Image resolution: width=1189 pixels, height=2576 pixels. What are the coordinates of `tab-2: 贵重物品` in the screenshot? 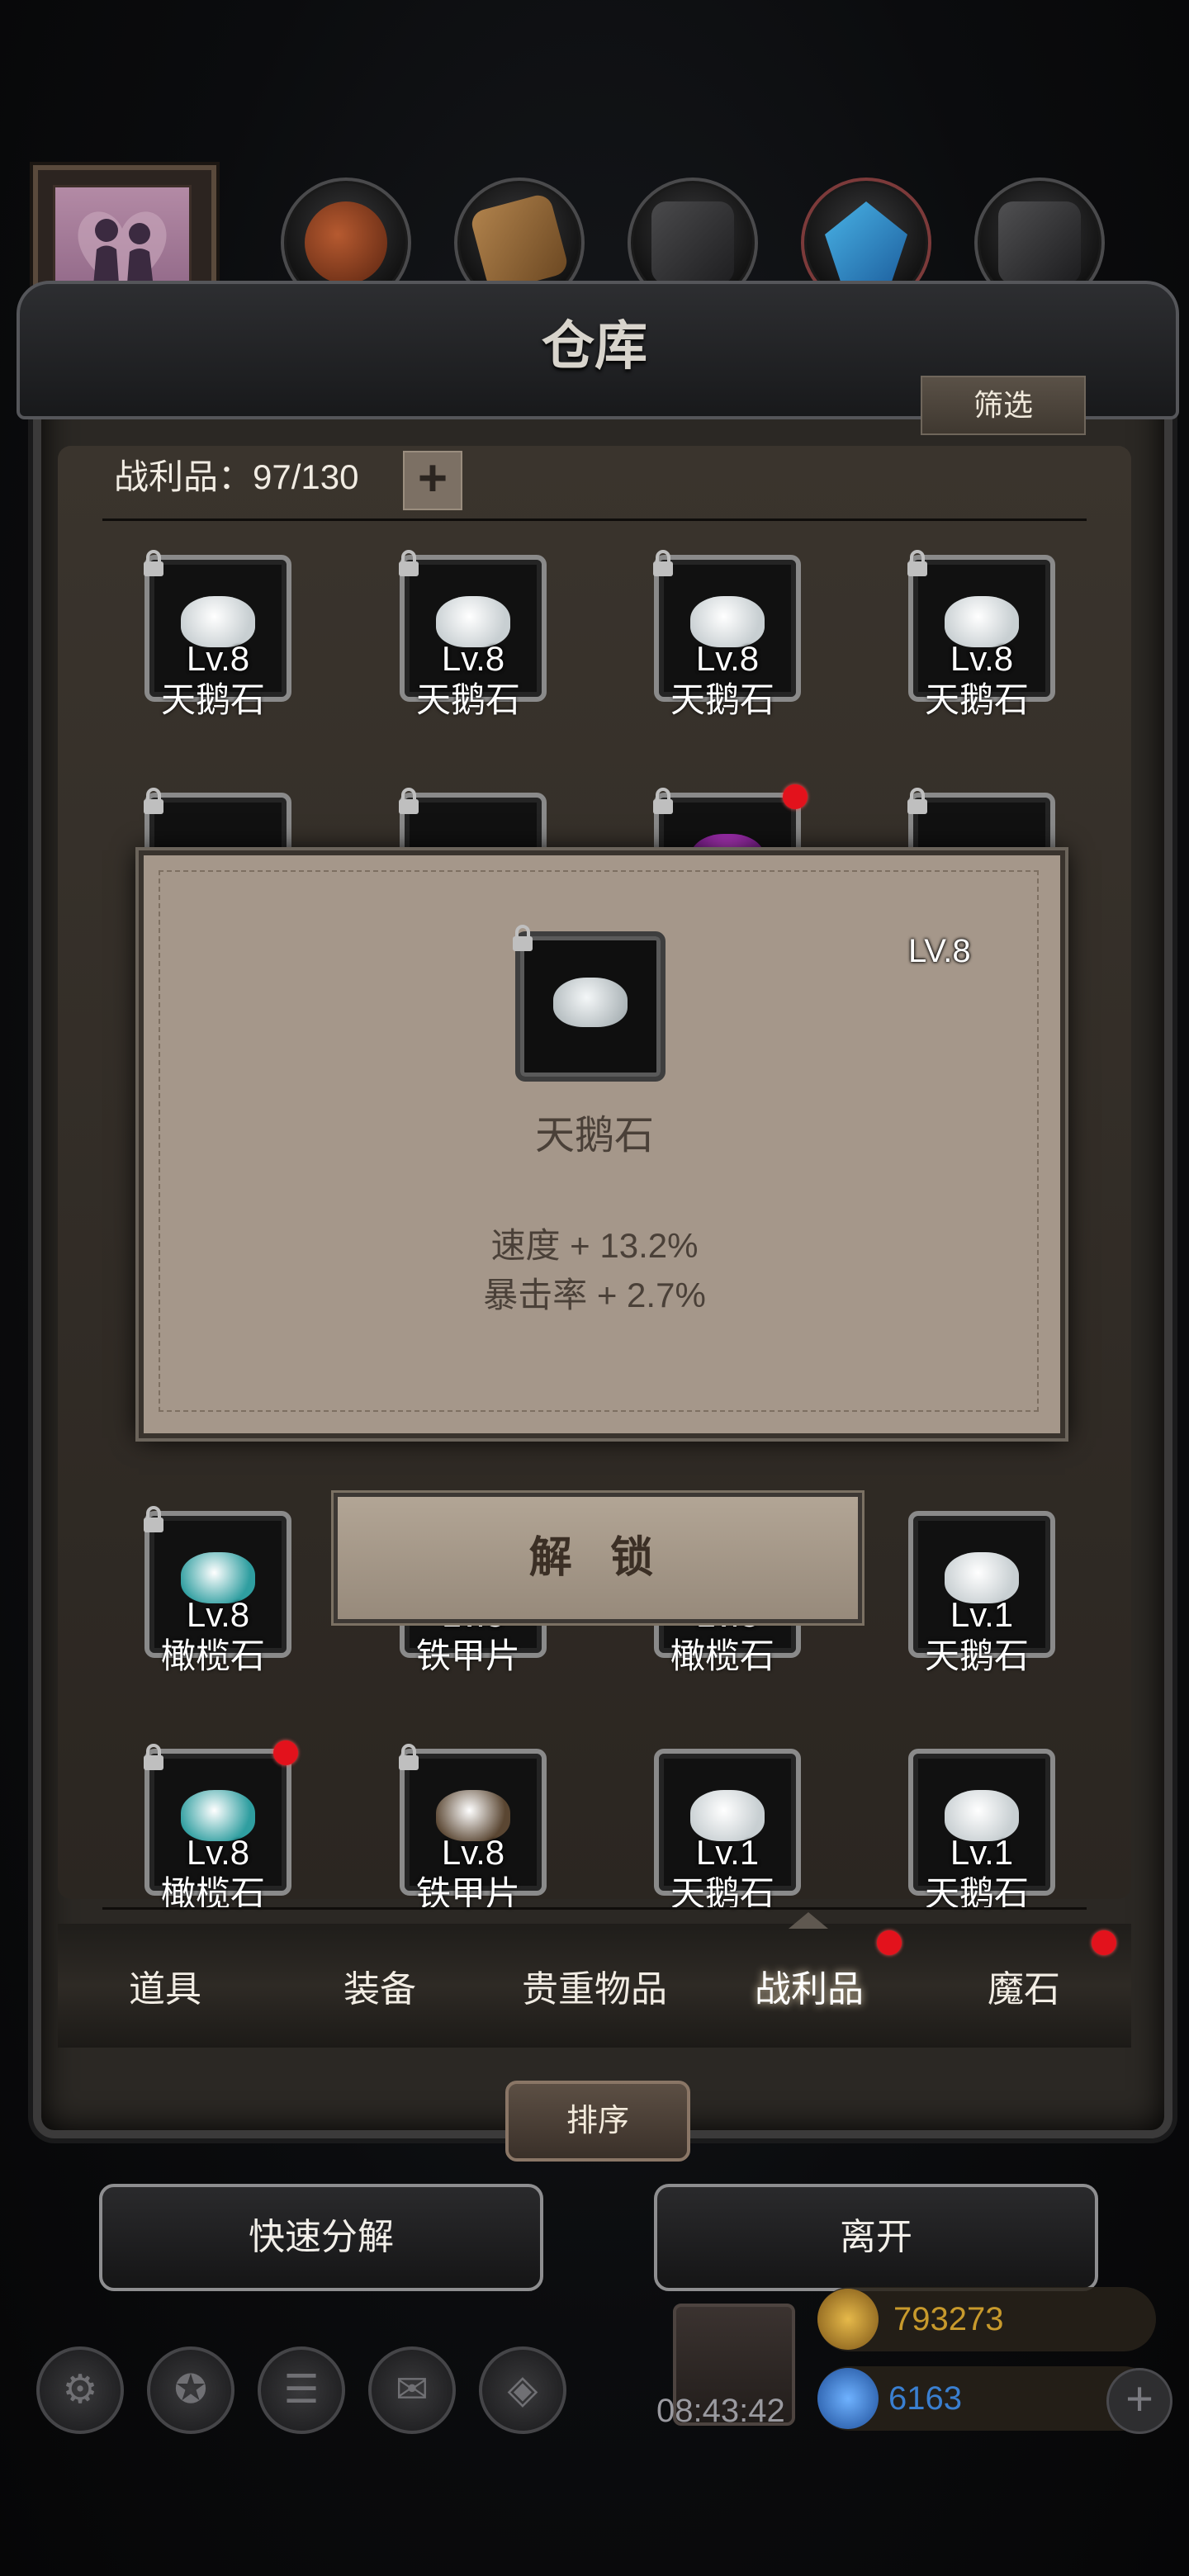 It's located at (594, 1990).